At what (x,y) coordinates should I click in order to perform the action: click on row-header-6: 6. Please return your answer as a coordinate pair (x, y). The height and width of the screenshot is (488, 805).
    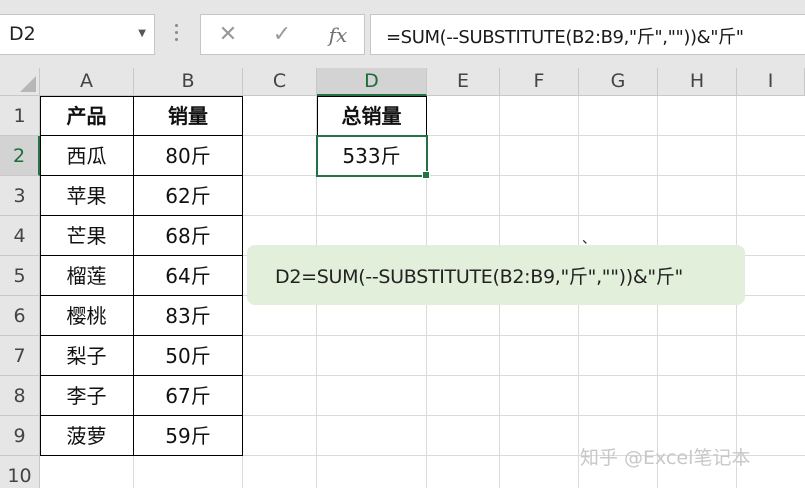
    Looking at the image, I should click on (20, 316).